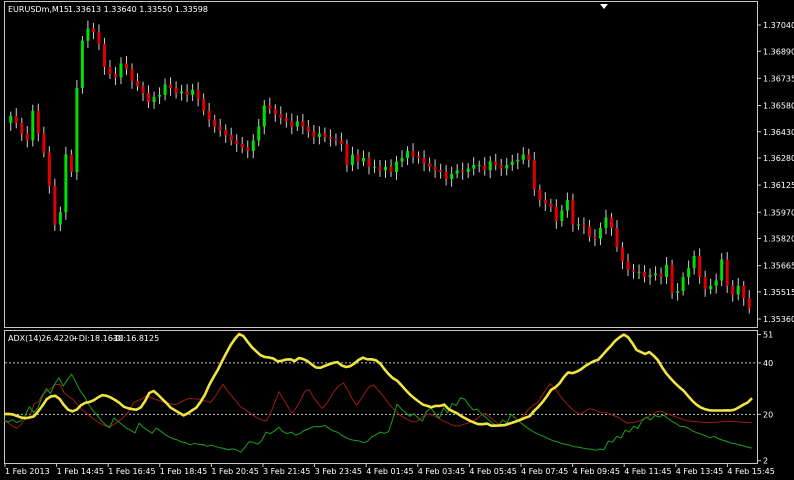 The width and height of the screenshot is (794, 480). I want to click on minus-di-value: -DI:16.8125, so click(135, 338).